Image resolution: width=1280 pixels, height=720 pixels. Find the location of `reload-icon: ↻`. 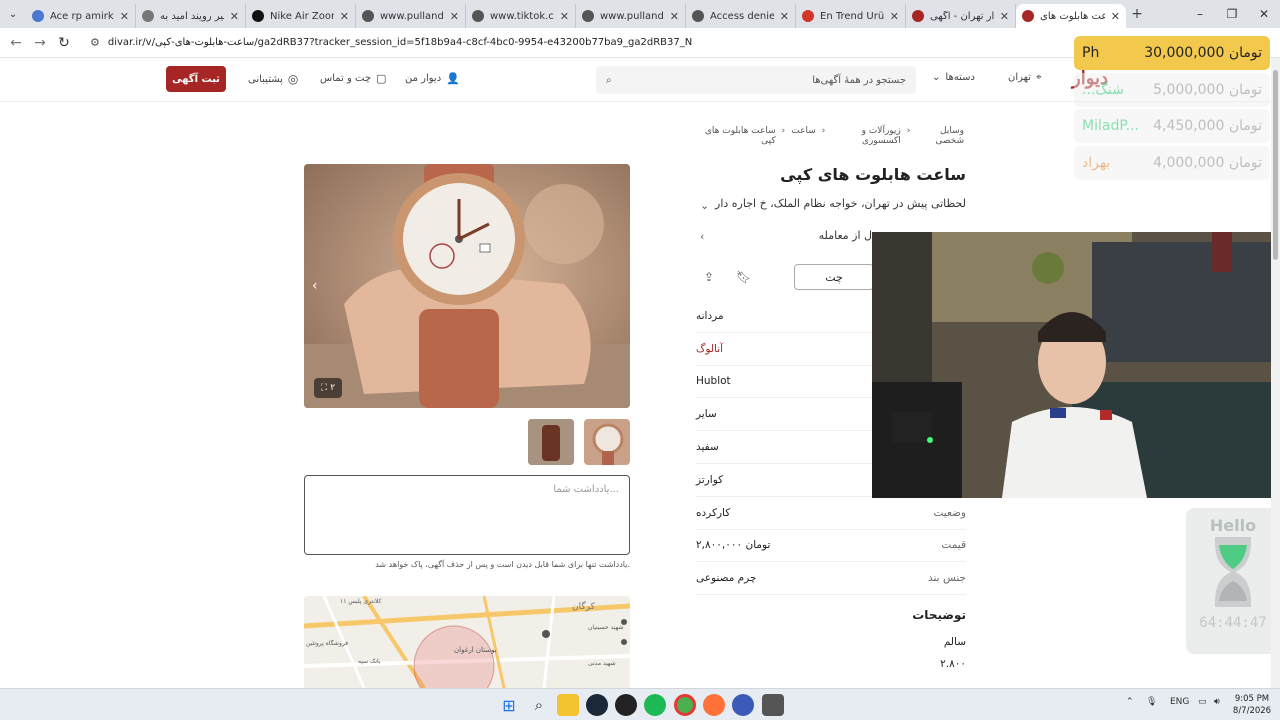

reload-icon: ↻ is located at coordinates (64, 43).